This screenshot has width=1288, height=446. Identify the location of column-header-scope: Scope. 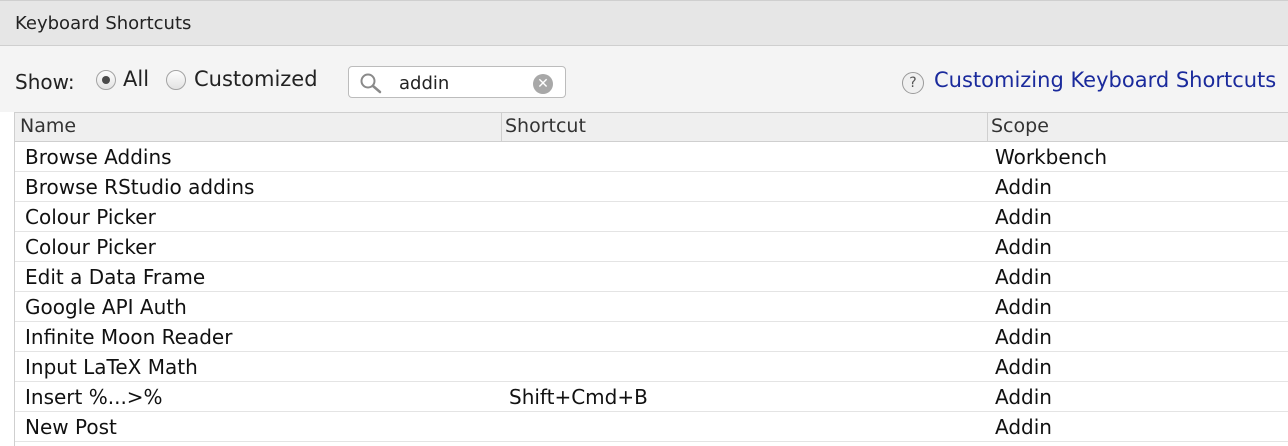
(1020, 126).